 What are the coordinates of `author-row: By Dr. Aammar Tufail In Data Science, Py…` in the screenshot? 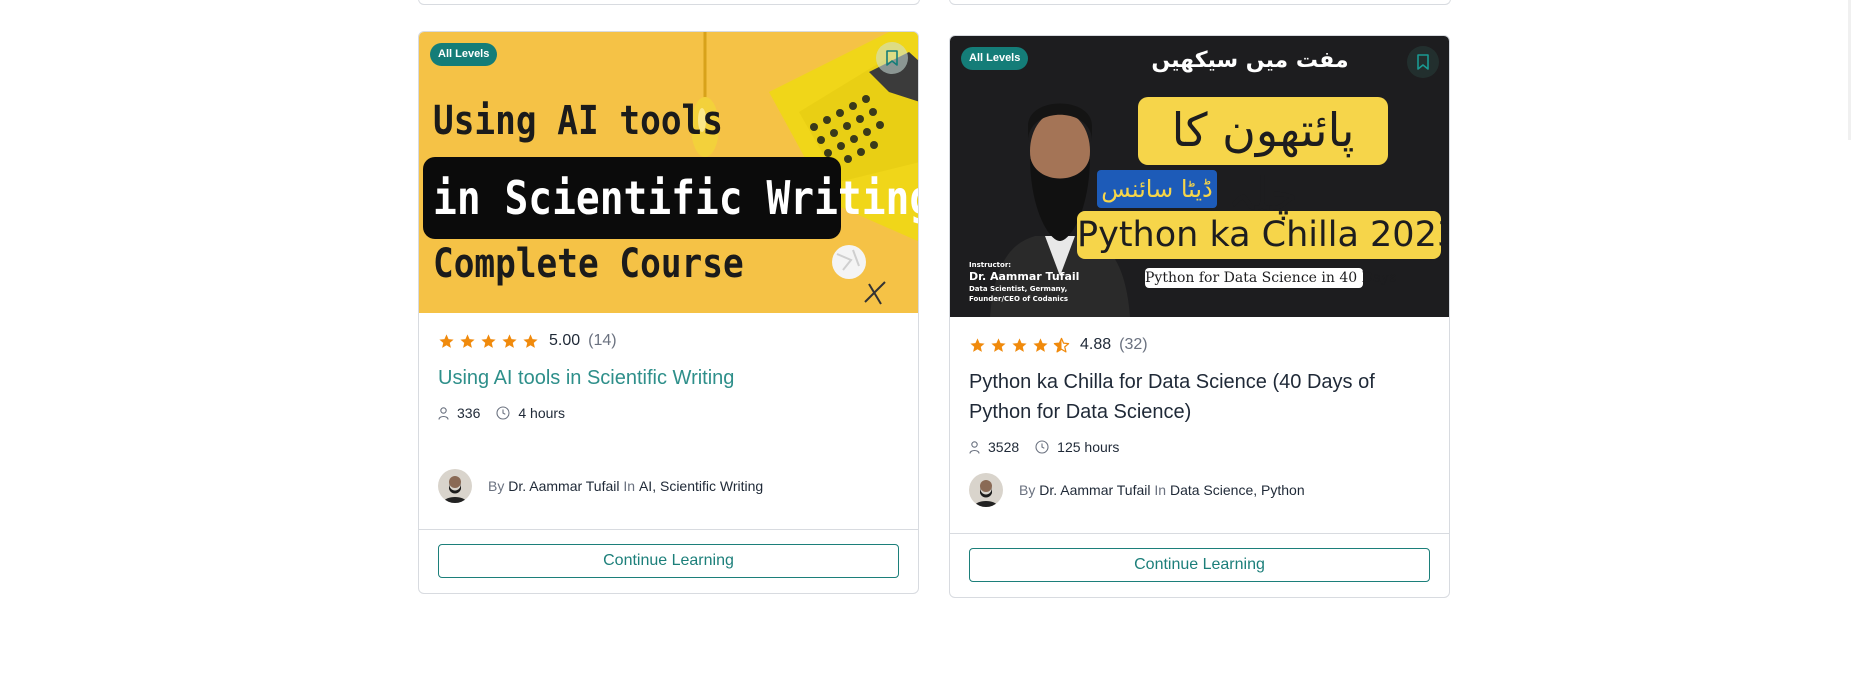 It's located at (1199, 490).